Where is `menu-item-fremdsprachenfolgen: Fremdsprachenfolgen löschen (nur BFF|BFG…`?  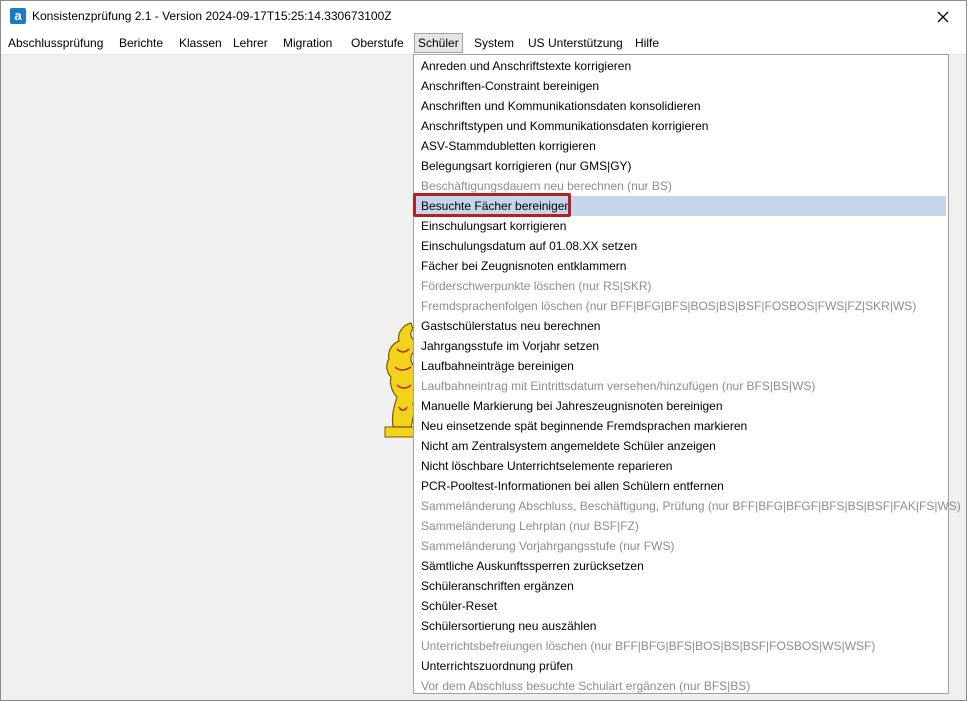 menu-item-fremdsprachenfolgen: Fremdsprachenfolgen löschen (nur BFF|BFG… is located at coordinates (681, 306).